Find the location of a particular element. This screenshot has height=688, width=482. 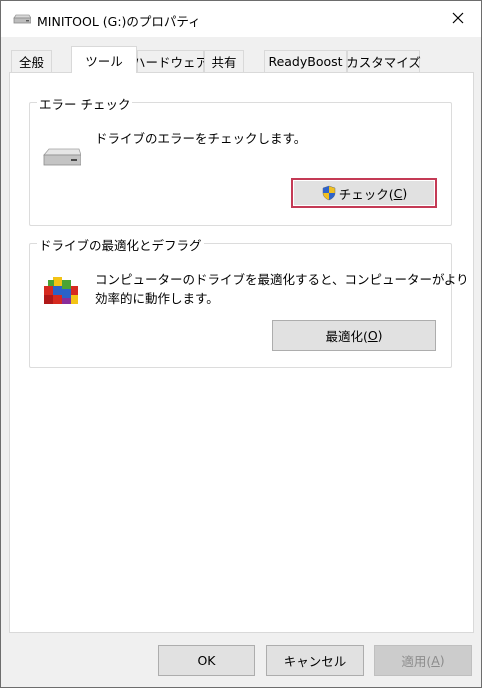

close-button is located at coordinates (458, 19).